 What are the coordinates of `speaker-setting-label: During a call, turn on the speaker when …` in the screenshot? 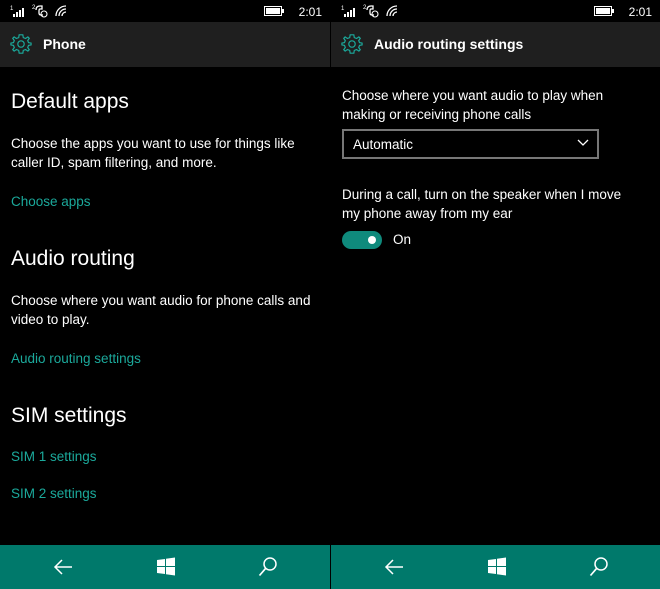 It's located at (482, 204).